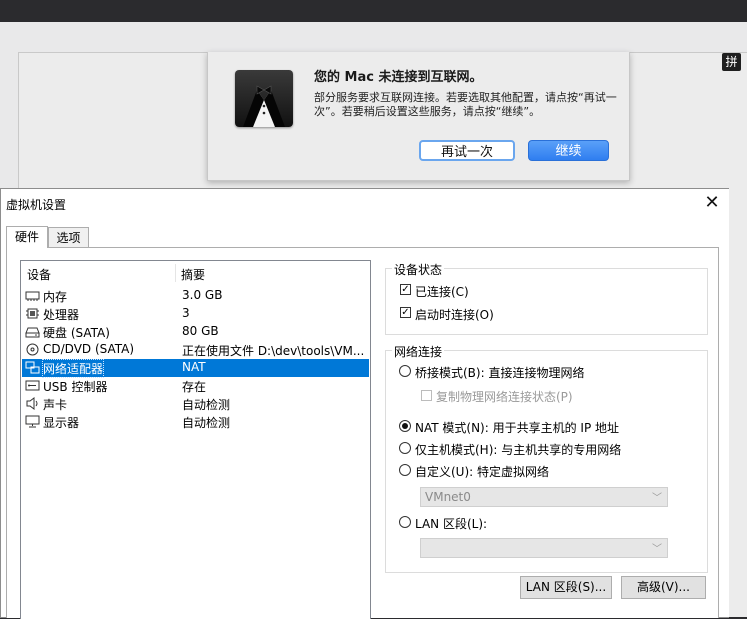 The width and height of the screenshot is (747, 619). I want to click on alert-title: 您的 Mac 未连接到互联网。, so click(398, 77).